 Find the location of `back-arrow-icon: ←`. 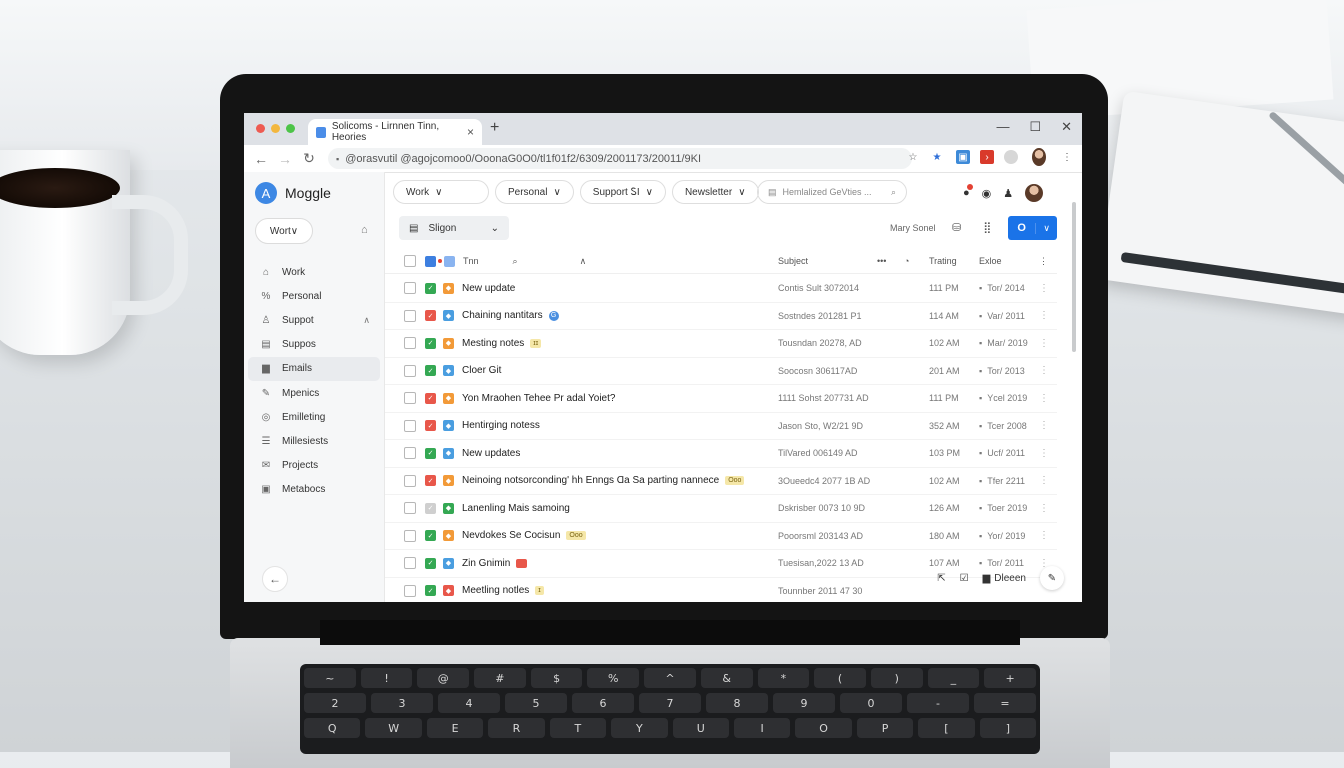

back-arrow-icon: ← is located at coordinates (261, 159).